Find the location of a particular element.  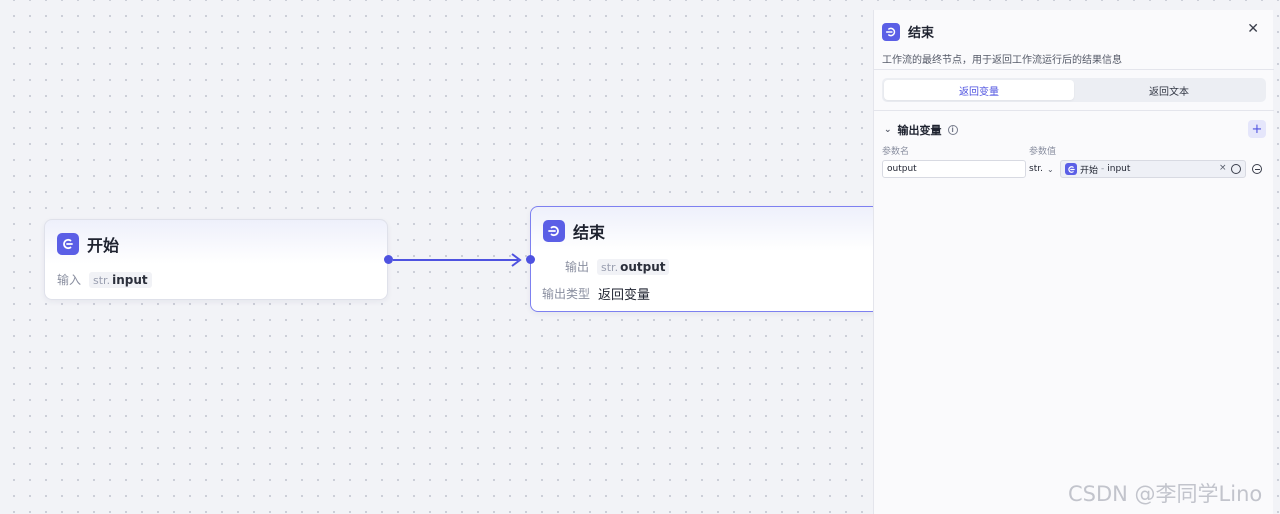

param-name-header: 参数名 is located at coordinates (896, 152).